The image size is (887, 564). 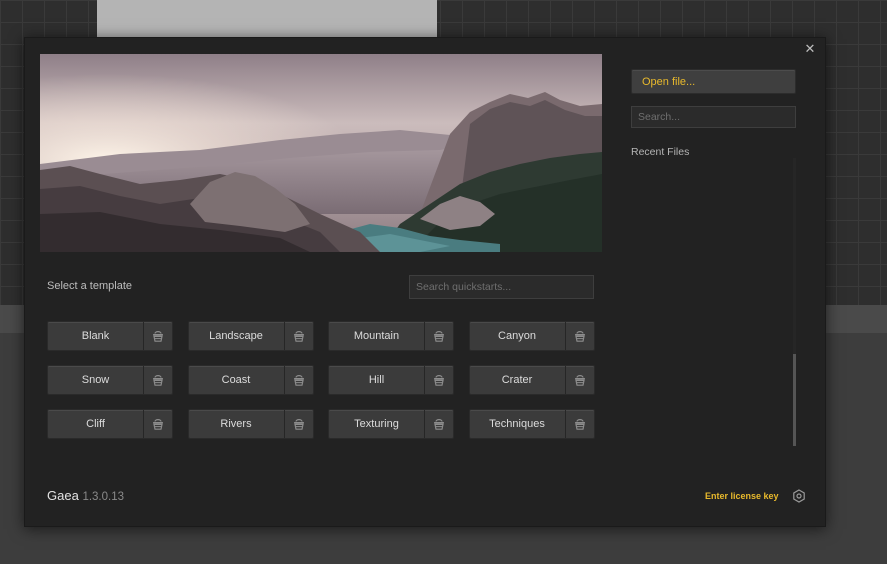 I want to click on template-label: Texturing, so click(x=376, y=424).